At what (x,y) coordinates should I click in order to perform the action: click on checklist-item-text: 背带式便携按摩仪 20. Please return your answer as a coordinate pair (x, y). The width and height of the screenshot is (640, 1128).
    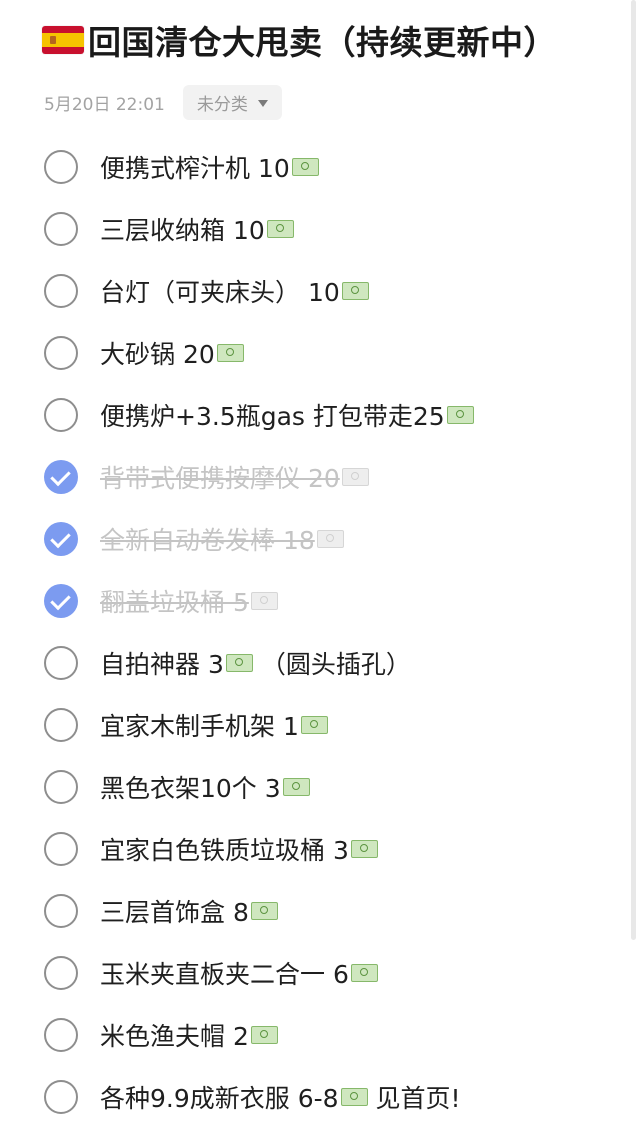
    Looking at the image, I should click on (234, 477).